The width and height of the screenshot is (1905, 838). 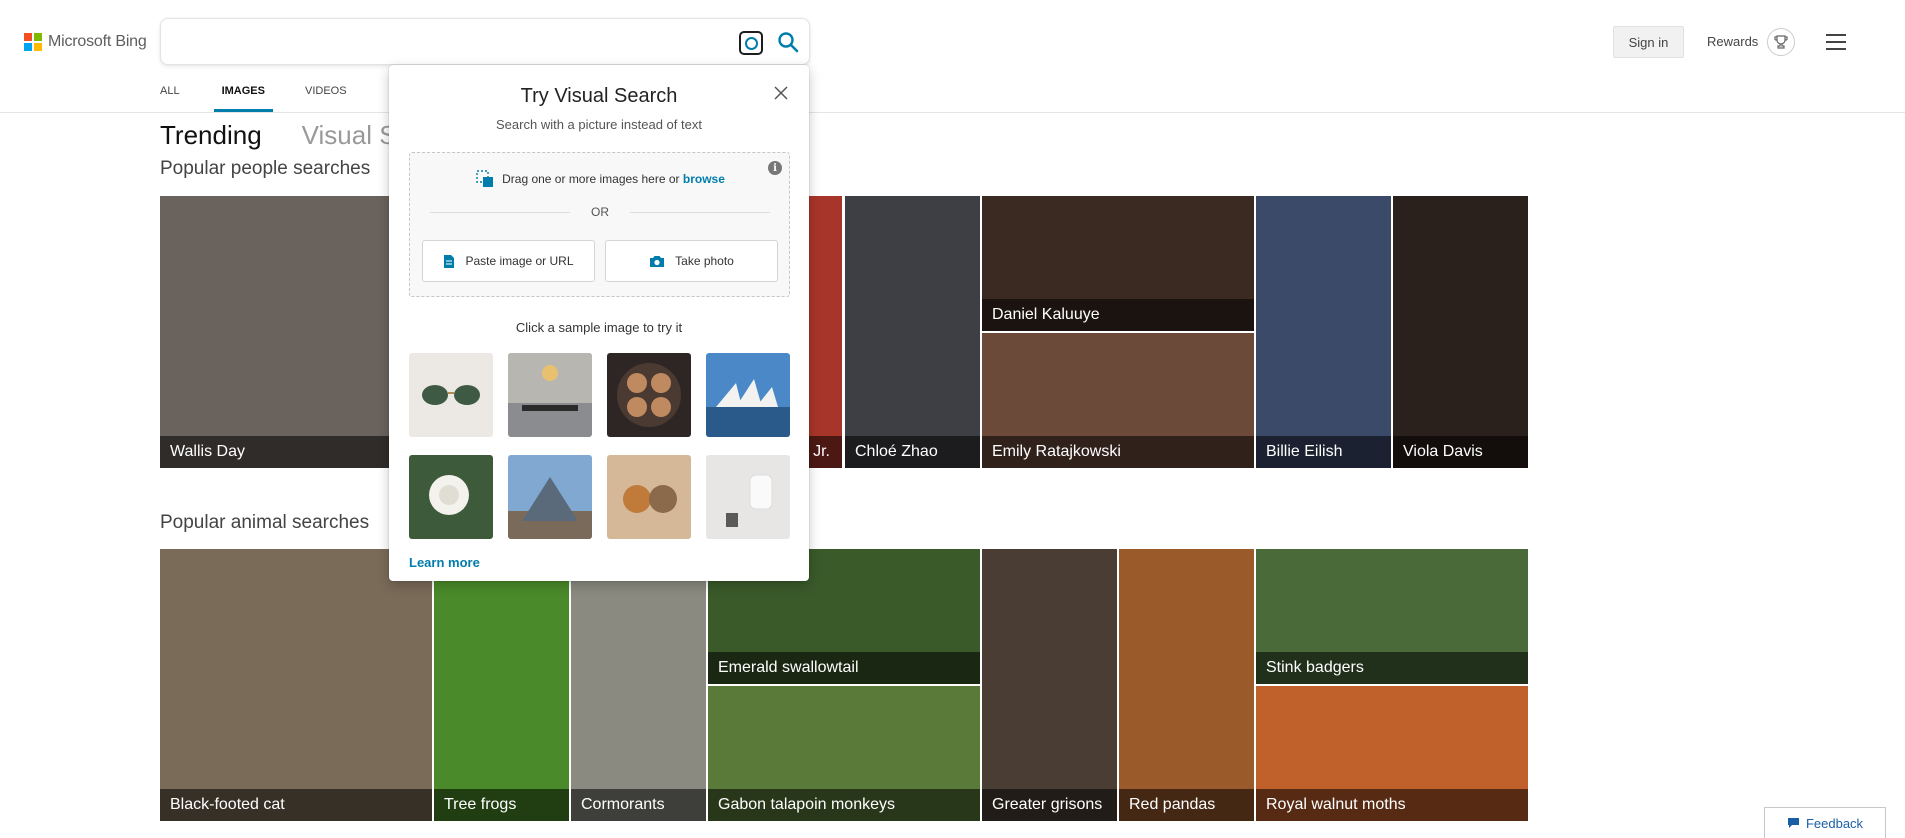 I want to click on animal-tile: Stink badgers, so click(x=1392, y=616).